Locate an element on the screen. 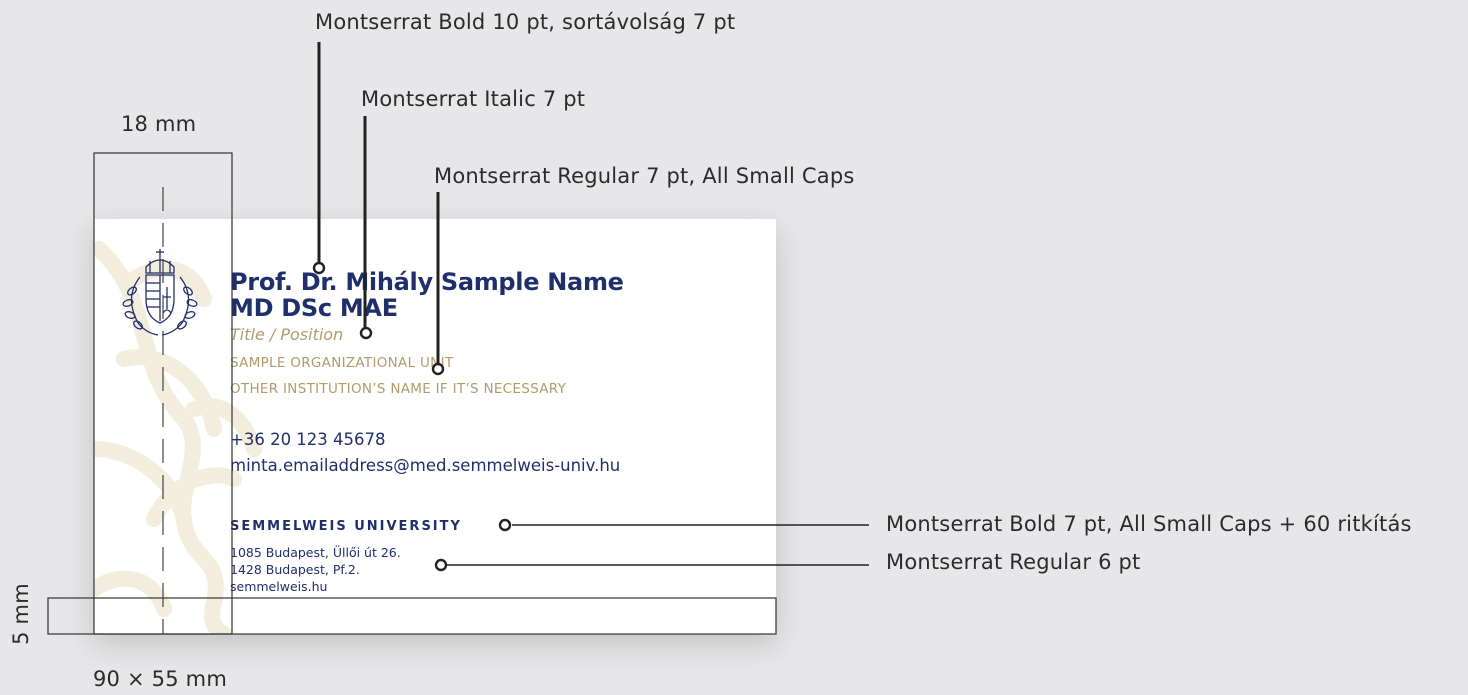  marker-university is located at coordinates (505, 525).